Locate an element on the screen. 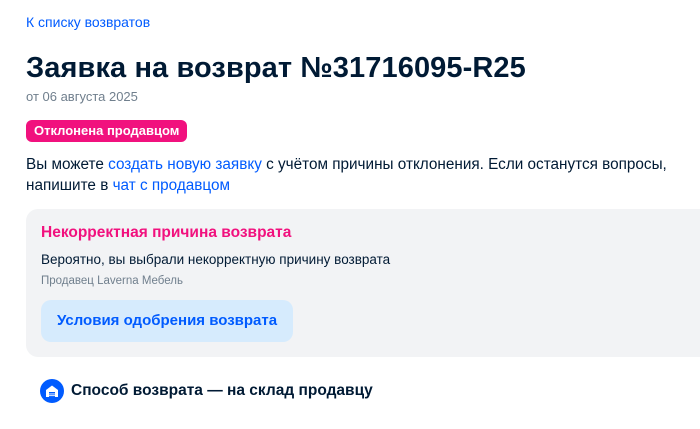 The width and height of the screenshot is (700, 429). return-method-label: Способ возврата — на склад продавцу is located at coordinates (222, 390).